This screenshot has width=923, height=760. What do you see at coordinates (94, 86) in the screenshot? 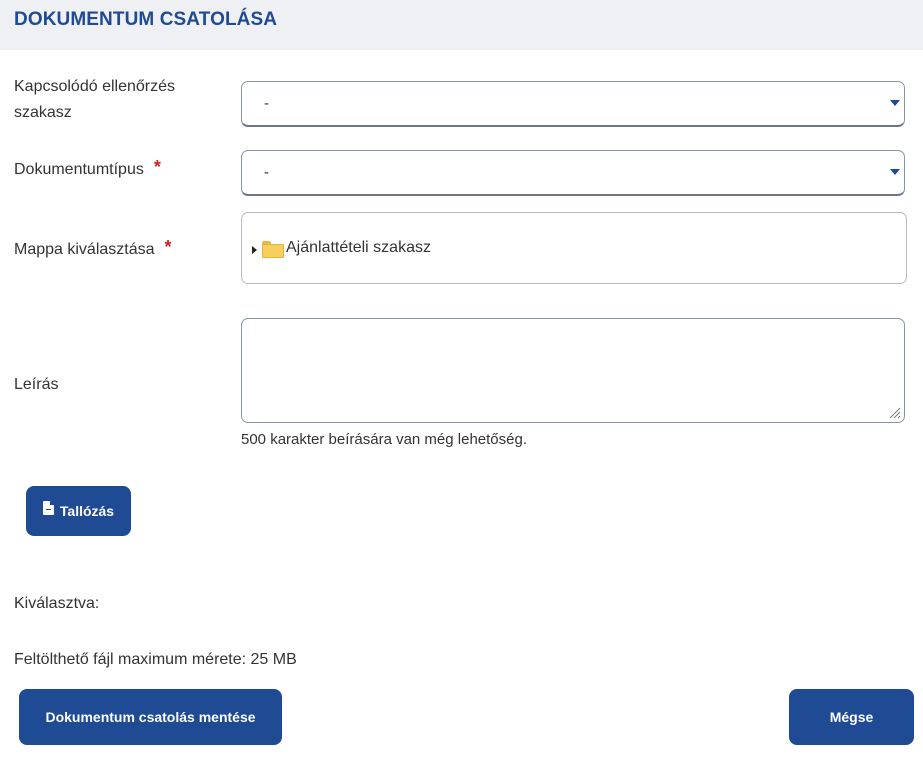
I see `related-section-label-line1: Kapcsolódó ellenőrzés` at bounding box center [94, 86].